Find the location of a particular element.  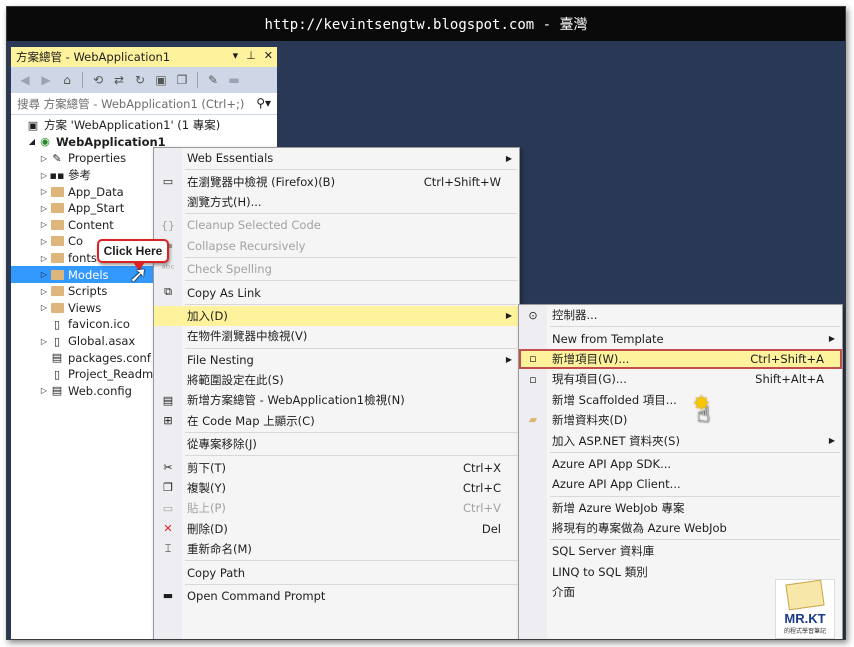

menu-item: {} Cleanup Selected Code is located at coordinates (336, 225).